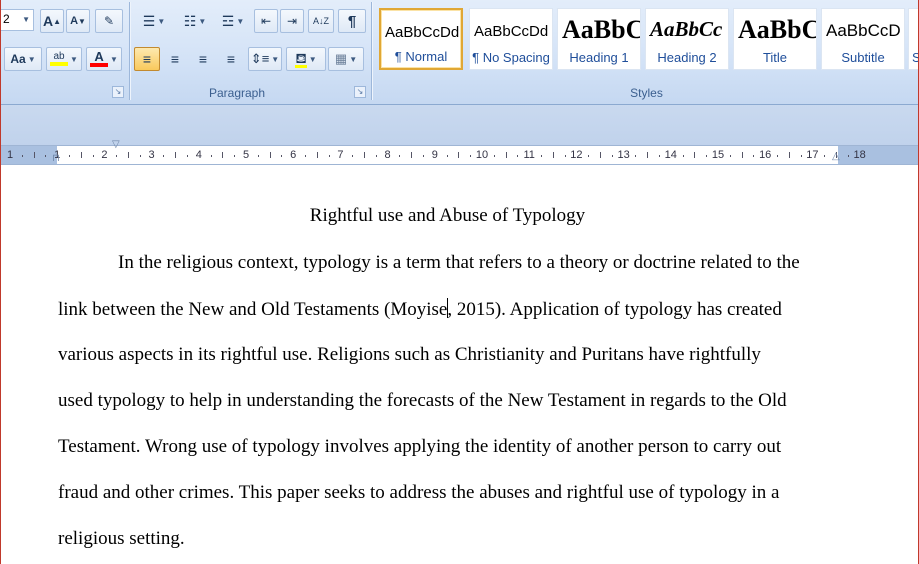 The image size is (919, 564). I want to click on shading-button: ⛾ ▼, so click(306, 59).